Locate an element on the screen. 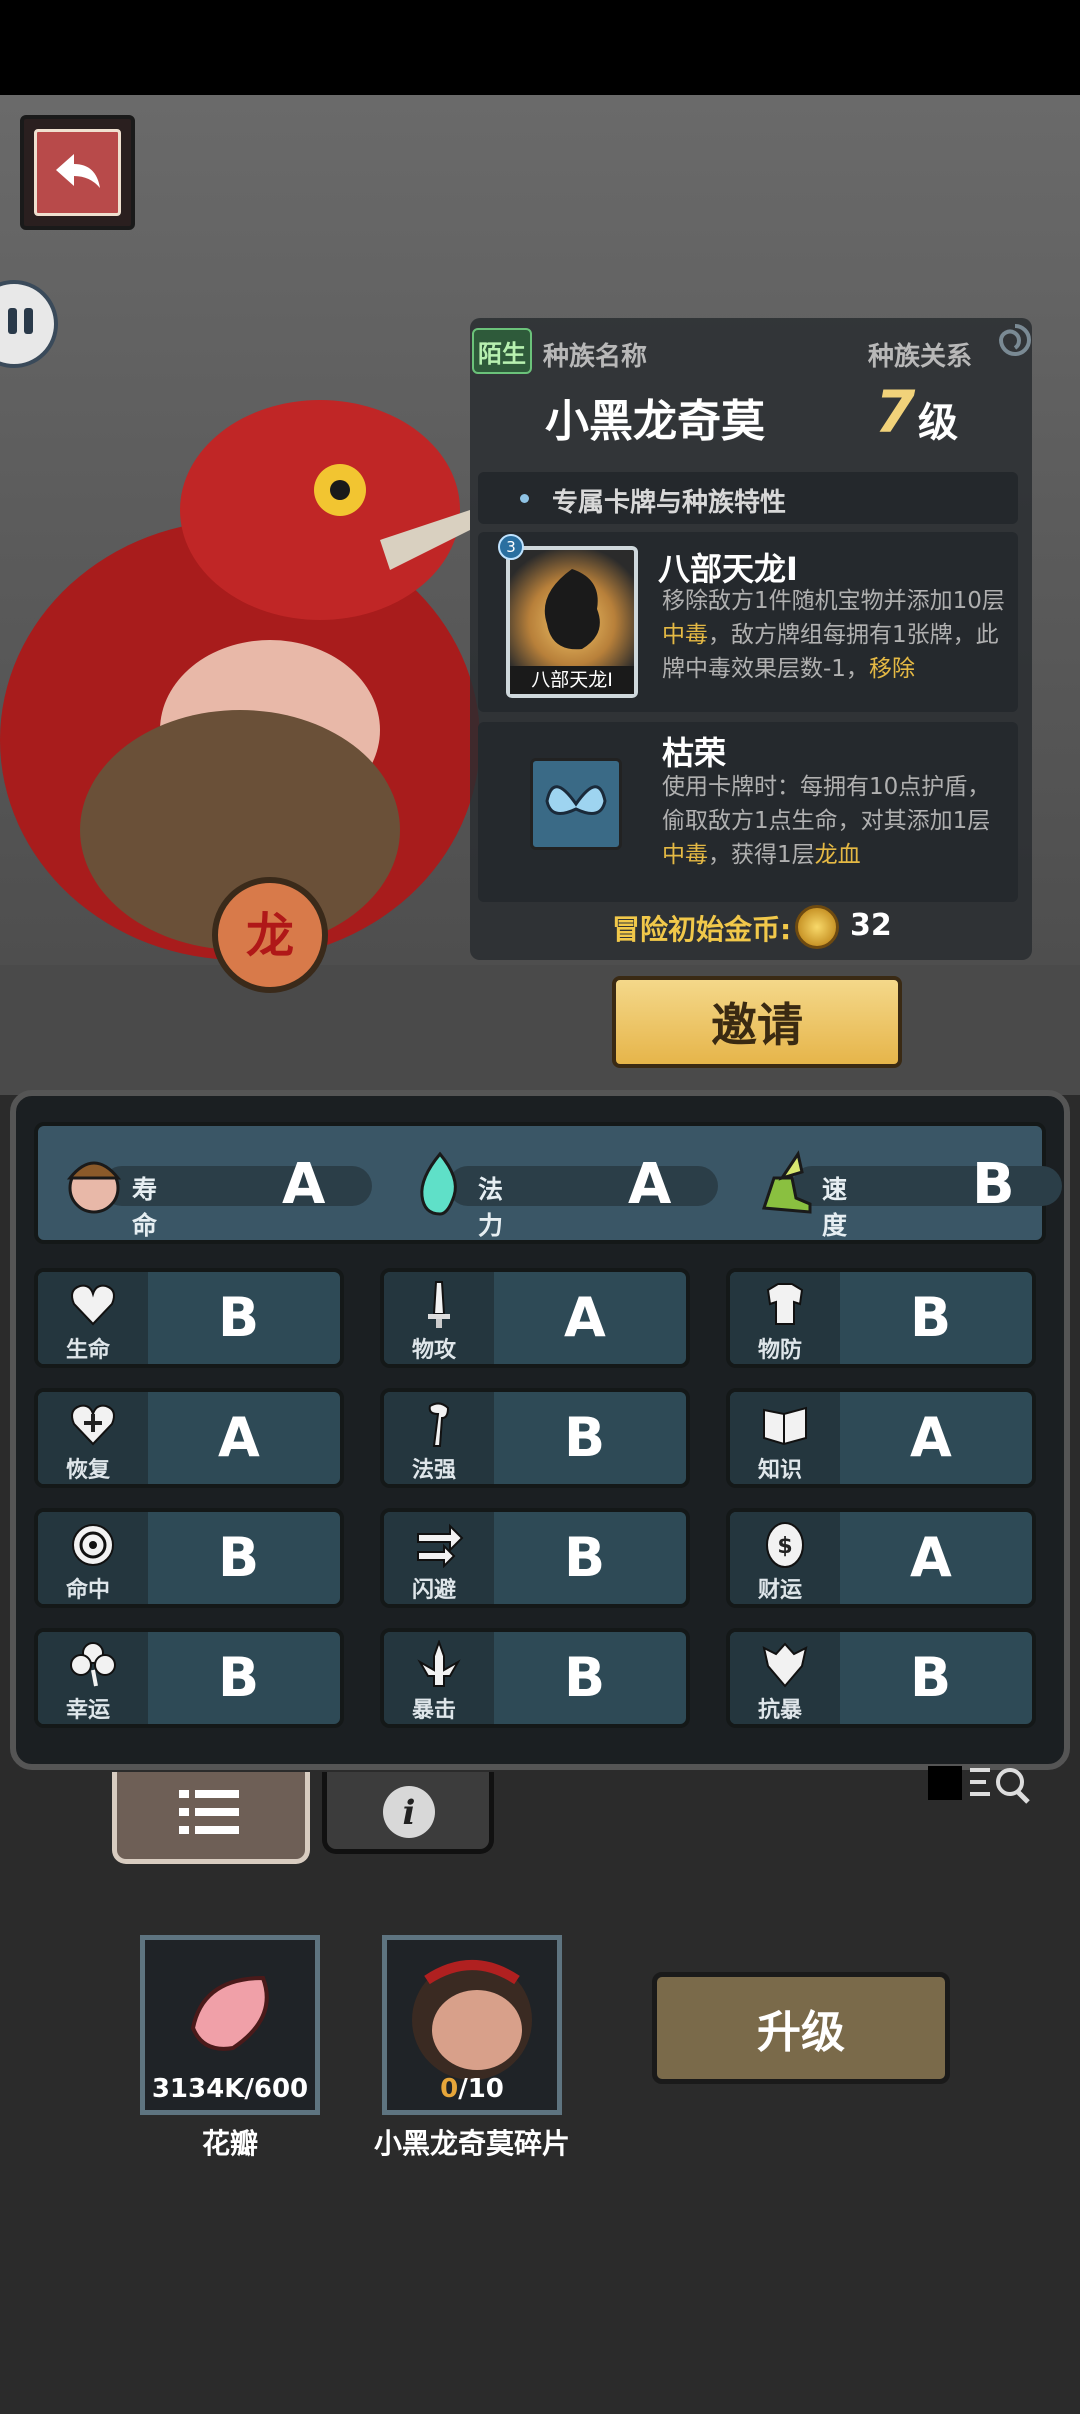 The width and height of the screenshot is (1080, 2414). material-shard: 0/10 is located at coordinates (472, 2025).